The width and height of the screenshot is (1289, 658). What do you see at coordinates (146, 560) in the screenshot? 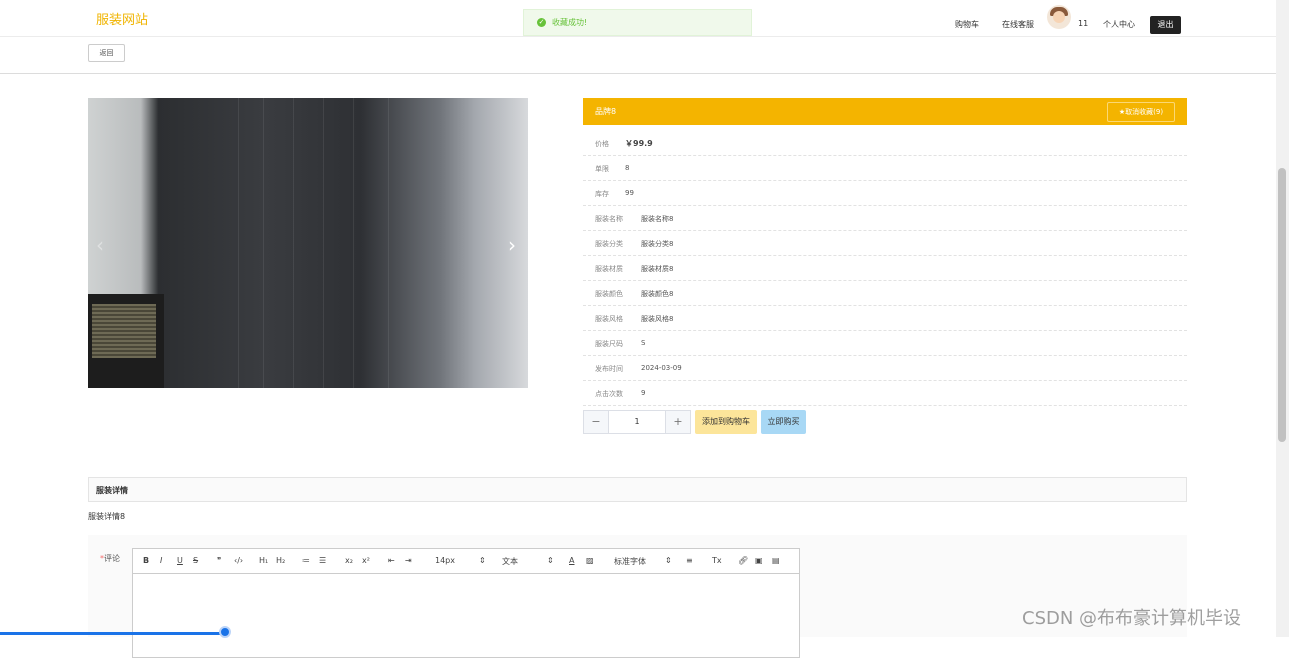
I see `bold-icon: B` at bounding box center [146, 560].